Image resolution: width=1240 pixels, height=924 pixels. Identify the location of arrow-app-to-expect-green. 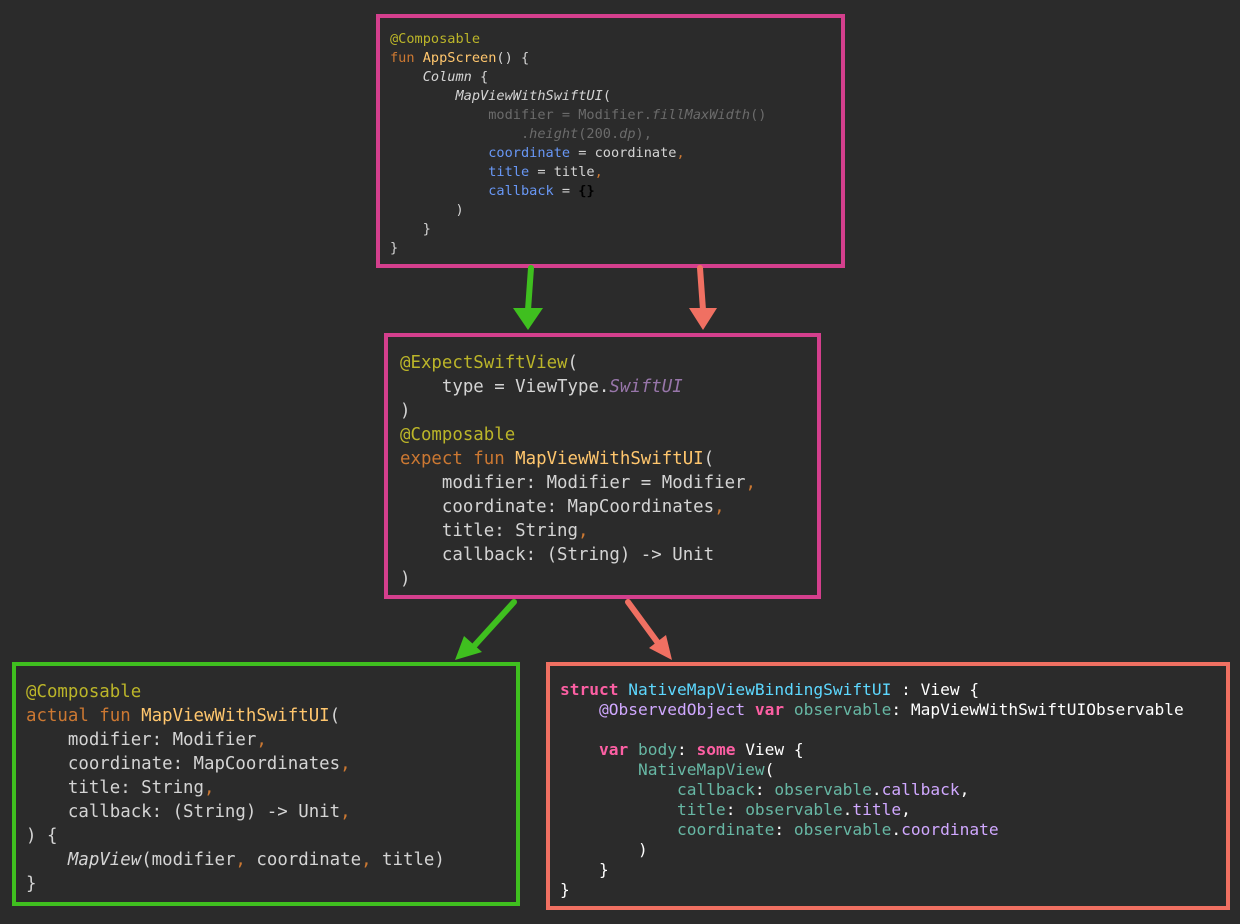
(528, 297).